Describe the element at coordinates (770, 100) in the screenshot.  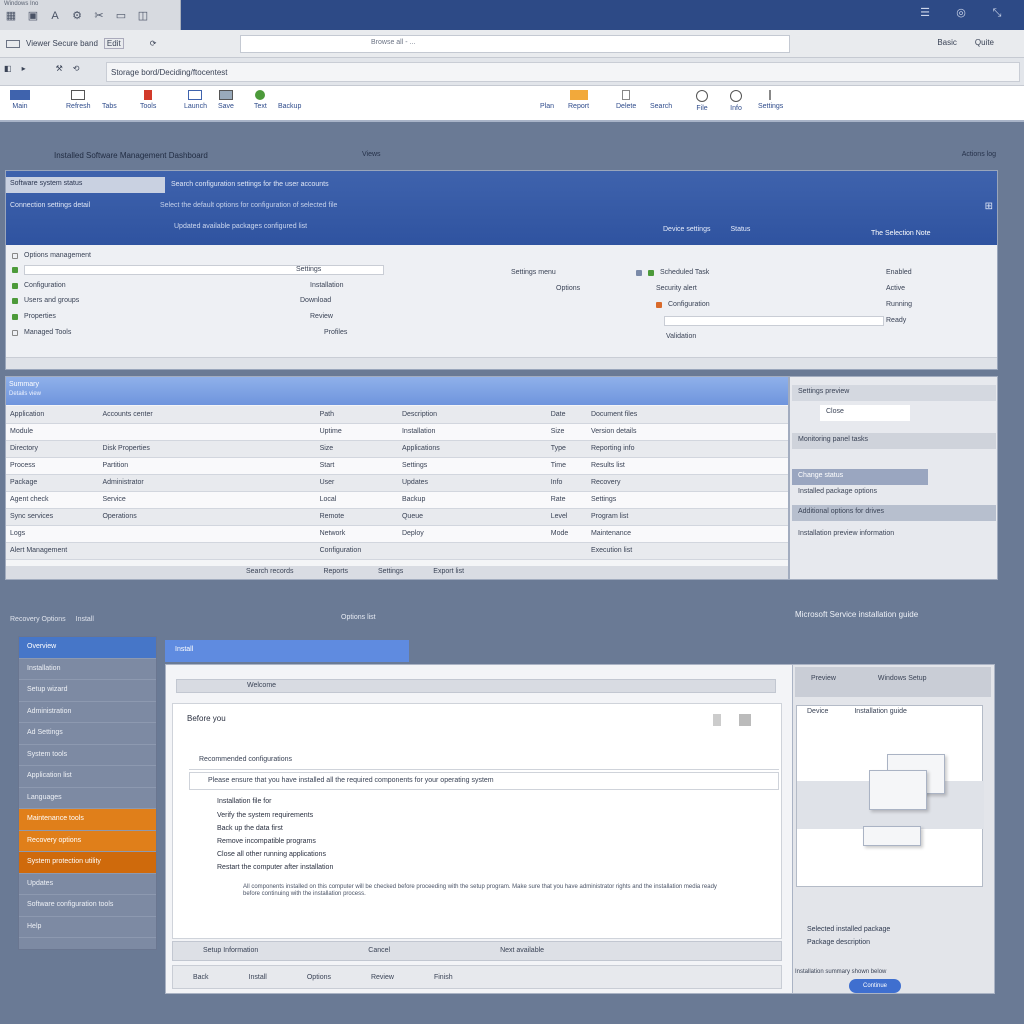
I see `ribbon-item-settings: Settings` at that location.